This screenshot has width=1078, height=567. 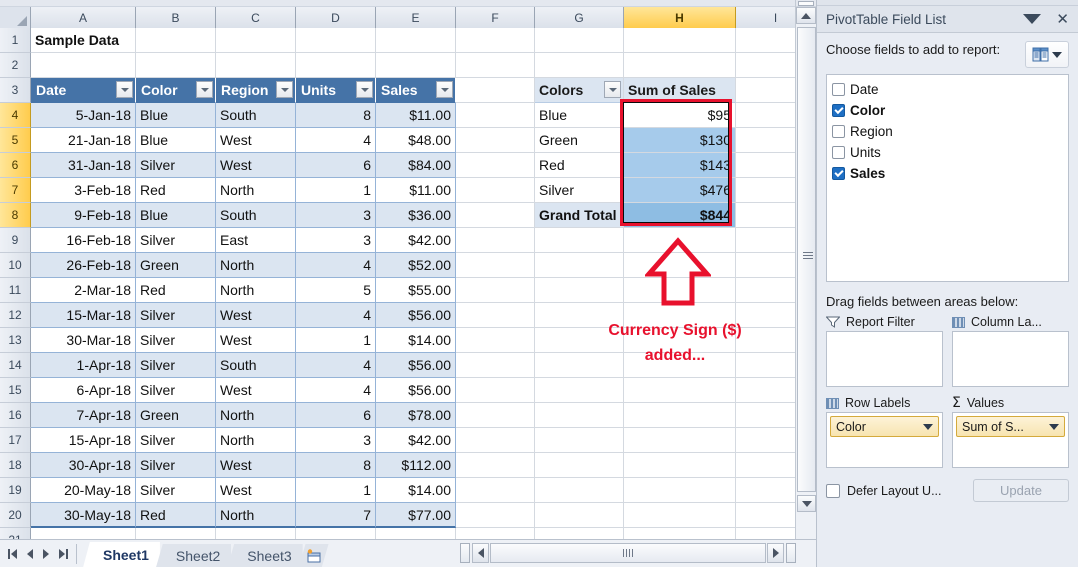 I want to click on cell-f2, so click(x=495, y=65).